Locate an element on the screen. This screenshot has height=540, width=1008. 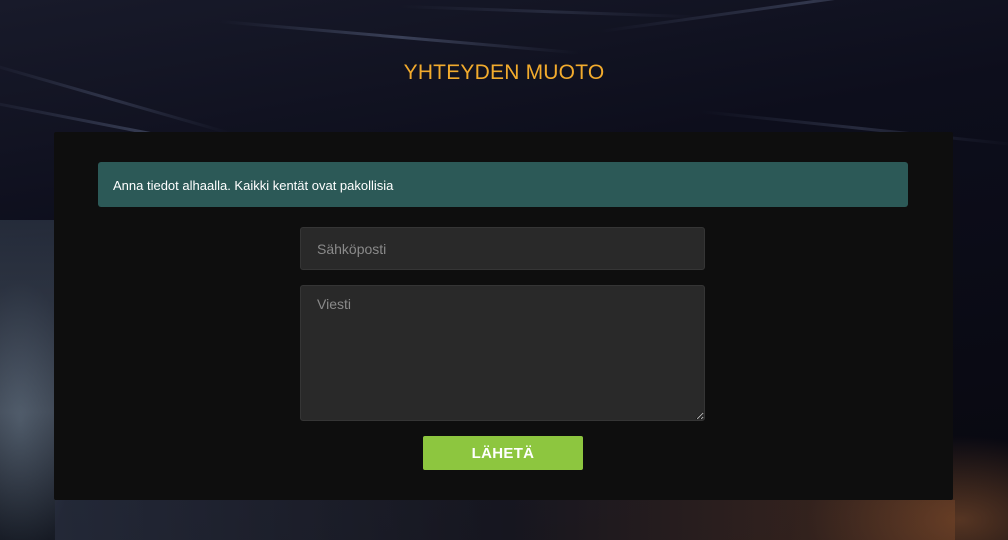
message-field is located at coordinates (502, 353).